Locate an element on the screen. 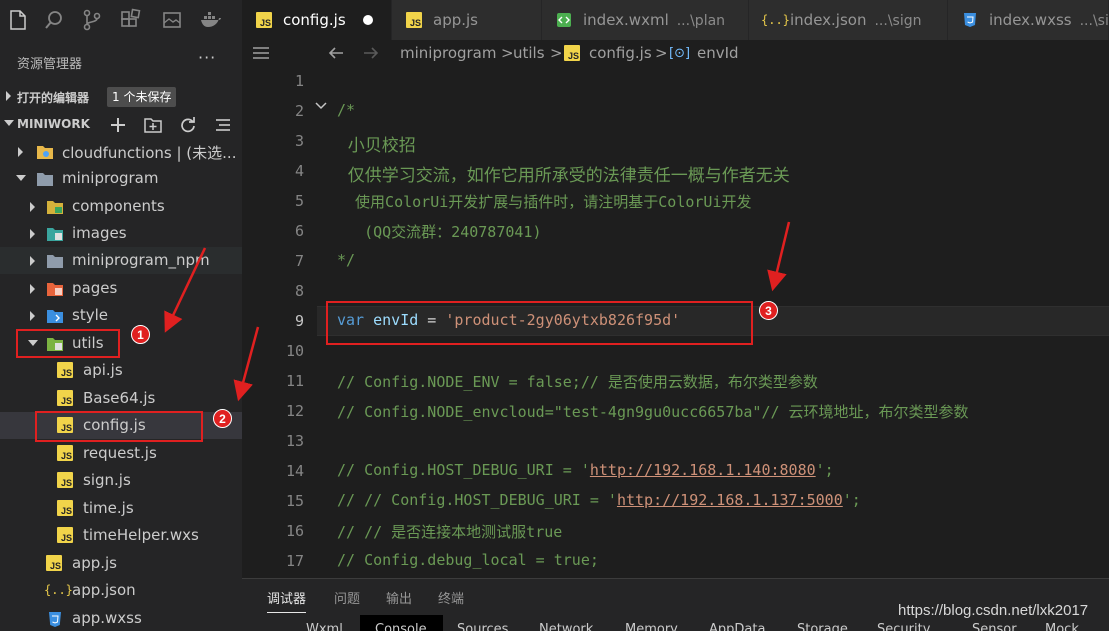 The height and width of the screenshot is (631, 1109). devtools-tab-network: Network is located at coordinates (566, 626).